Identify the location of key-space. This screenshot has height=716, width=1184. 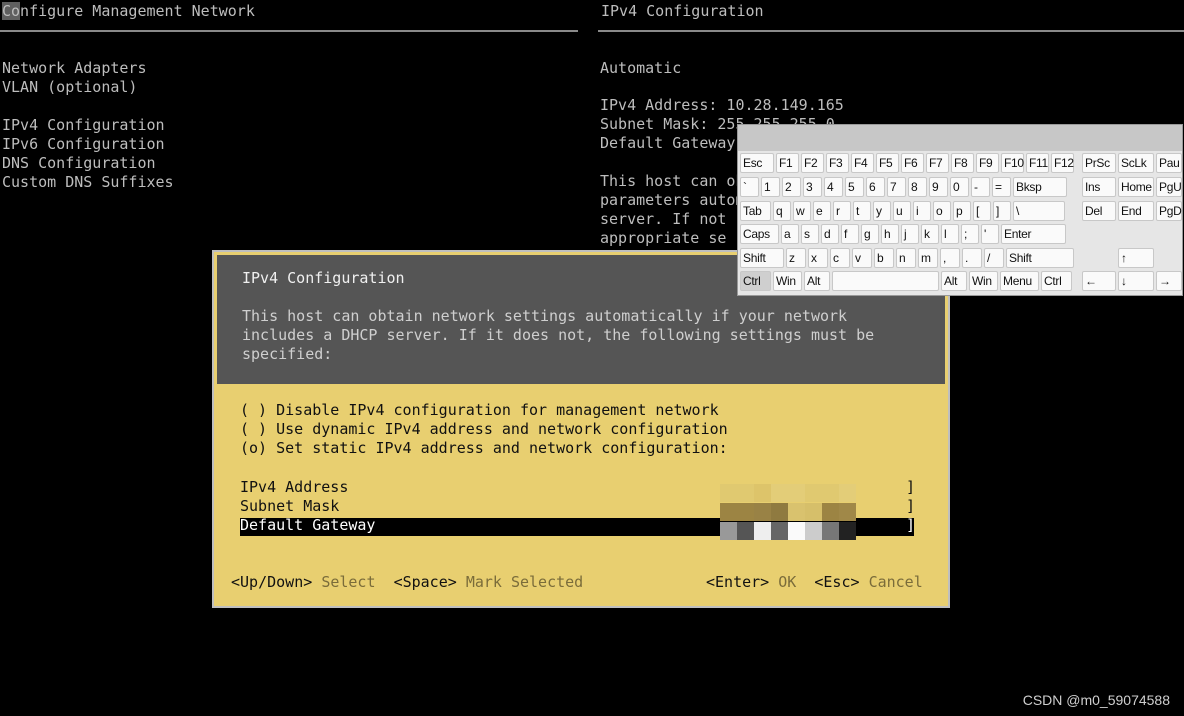
(885, 281).